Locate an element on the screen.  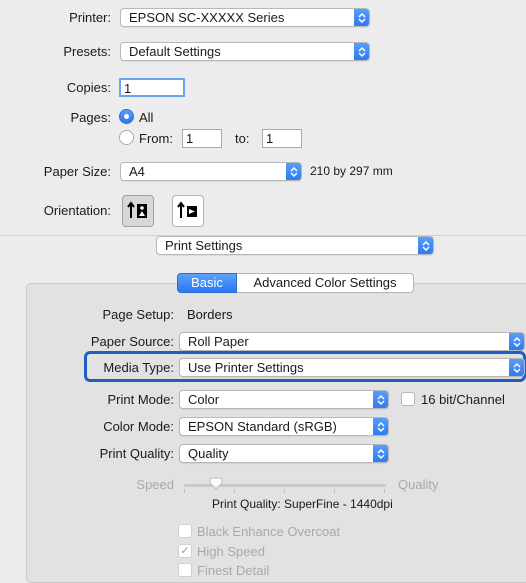
print-quality-label: Print Quality: is located at coordinates (136, 453).